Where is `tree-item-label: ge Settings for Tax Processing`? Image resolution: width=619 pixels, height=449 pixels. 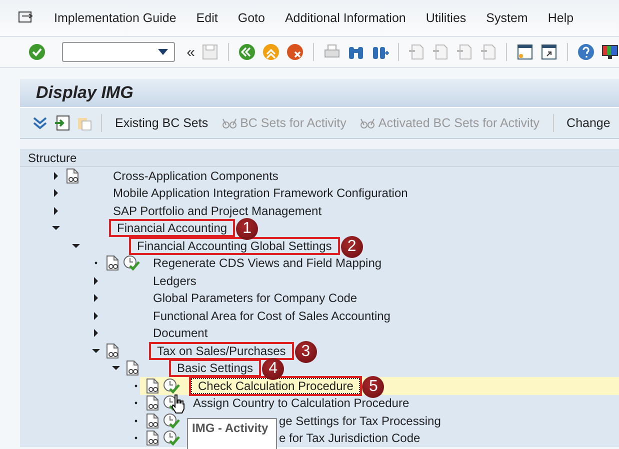 tree-item-label: ge Settings for Tax Processing is located at coordinates (360, 421).